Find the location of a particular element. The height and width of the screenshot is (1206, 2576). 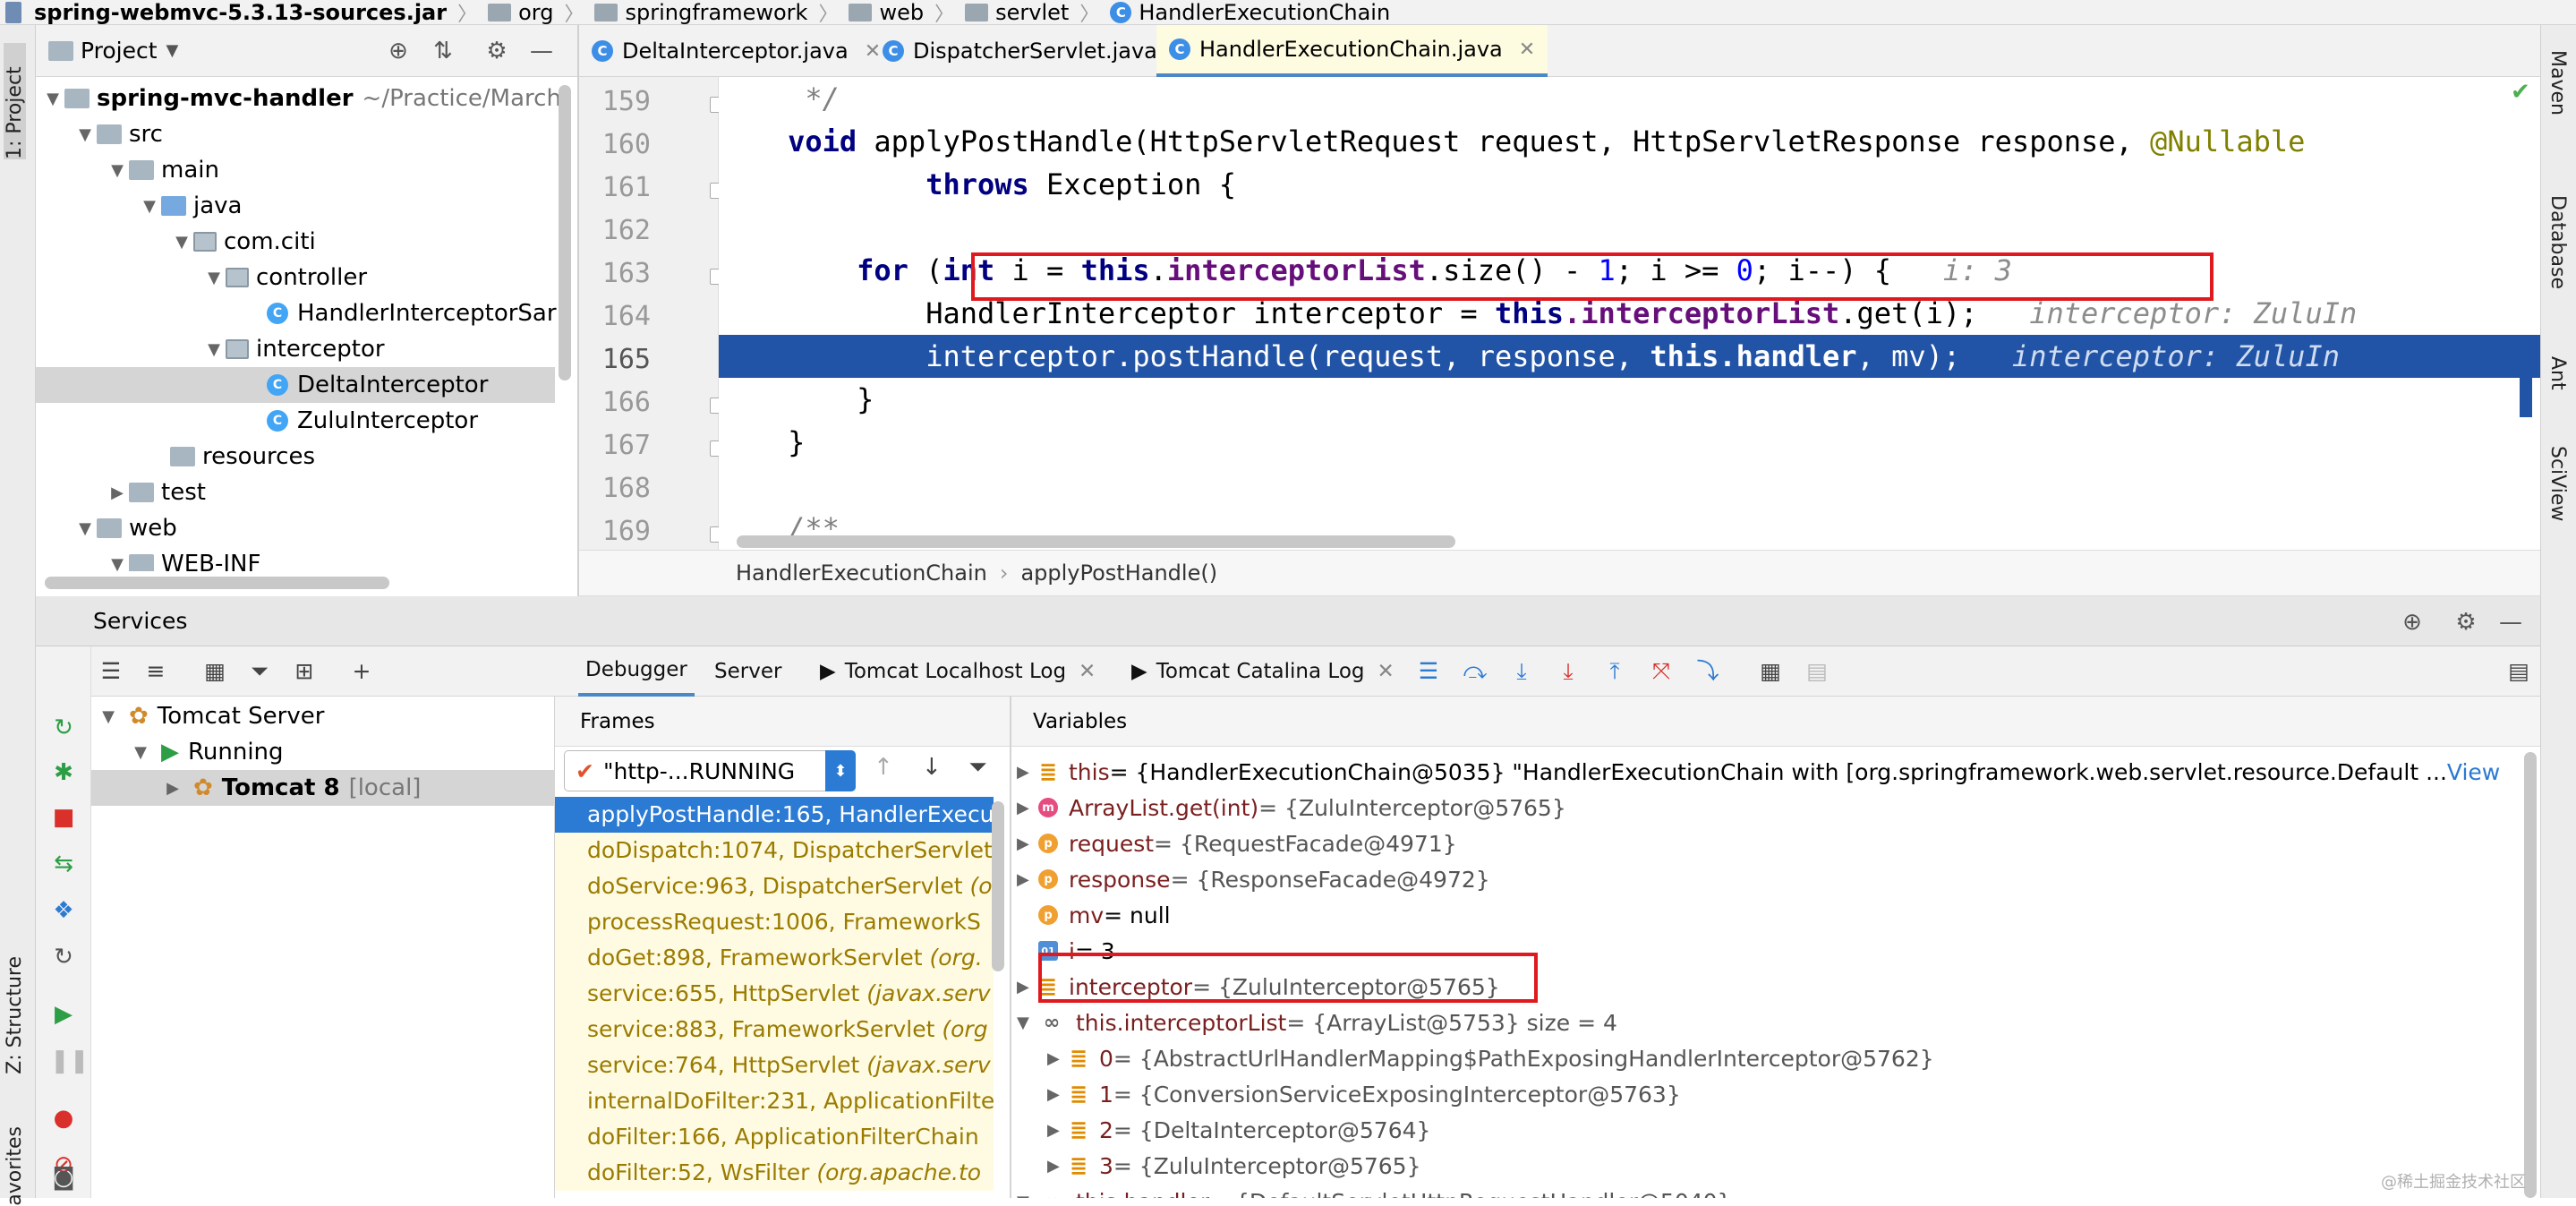

debug-icon: ✱ is located at coordinates (63, 772).